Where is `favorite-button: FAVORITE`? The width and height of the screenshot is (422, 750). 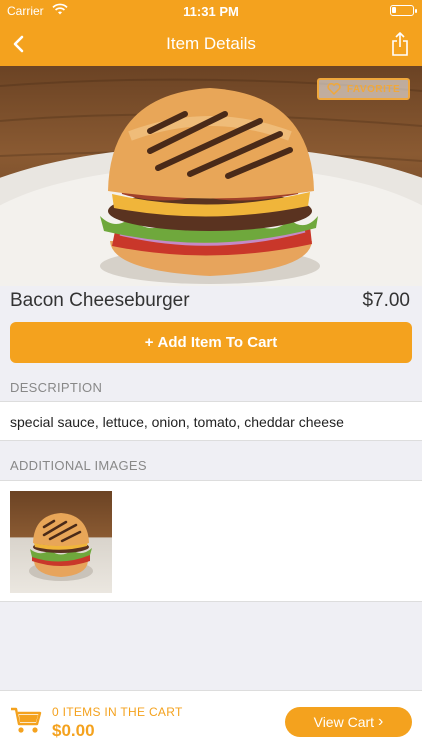 favorite-button: FAVORITE is located at coordinates (363, 89).